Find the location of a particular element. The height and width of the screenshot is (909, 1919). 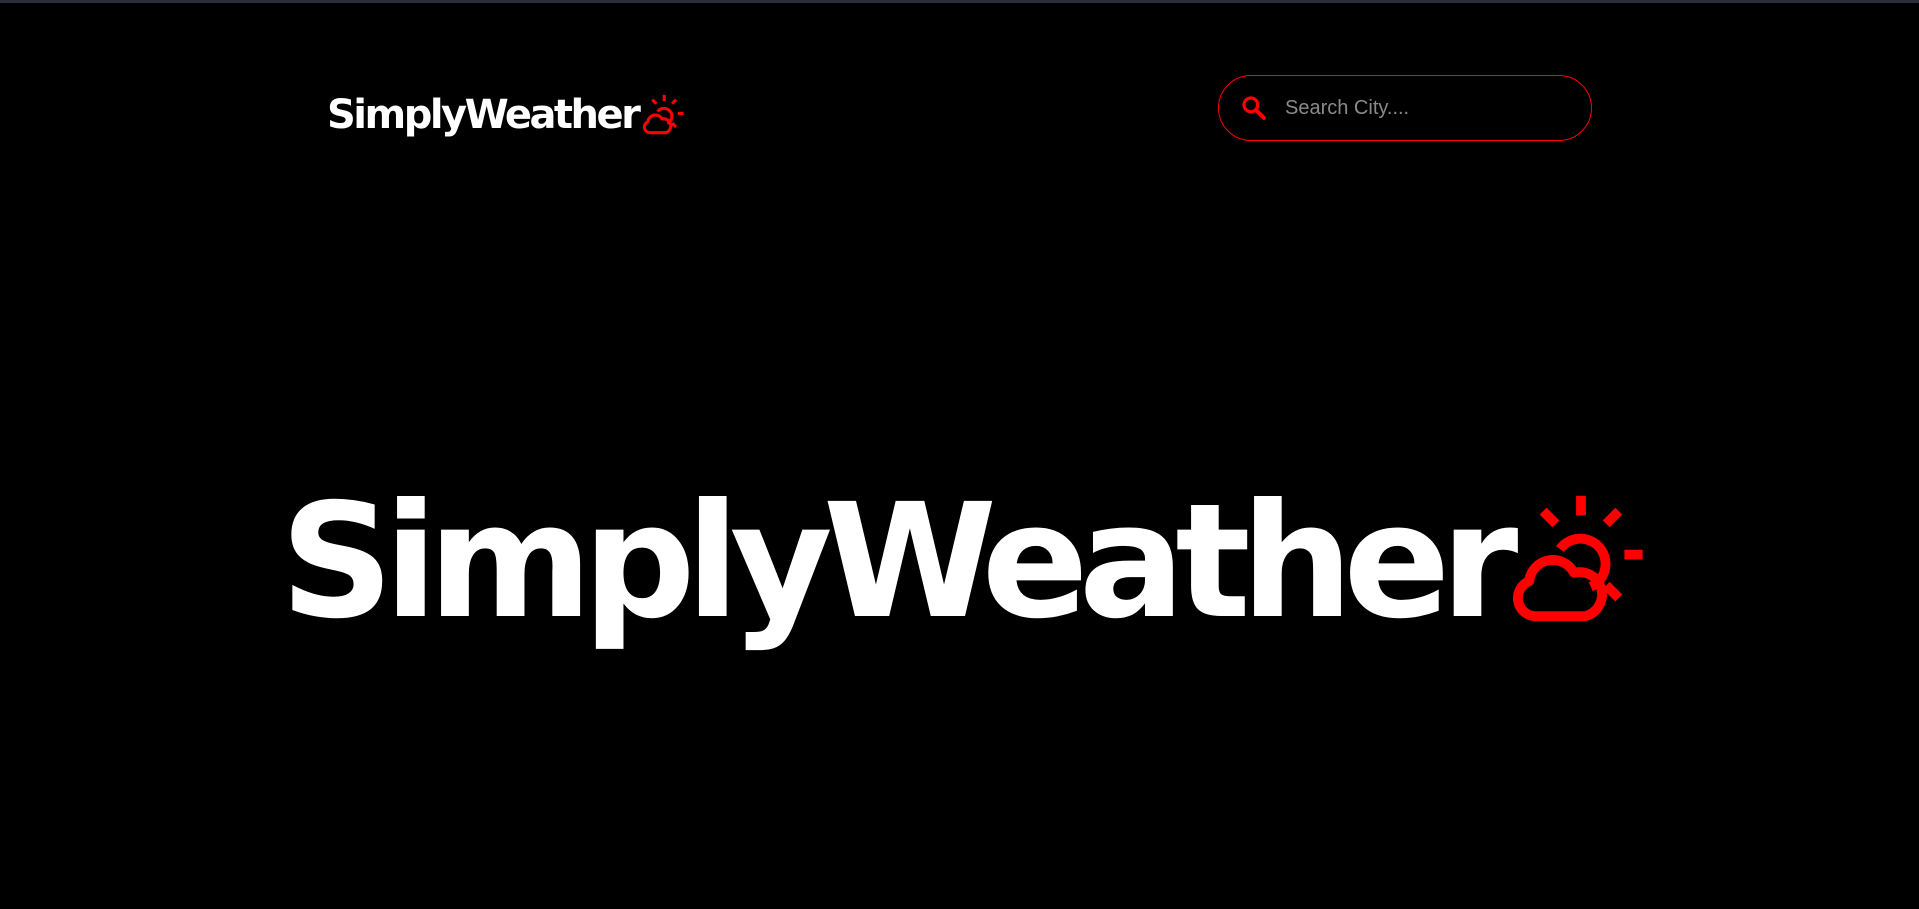

search-icon is located at coordinates (1254, 108).